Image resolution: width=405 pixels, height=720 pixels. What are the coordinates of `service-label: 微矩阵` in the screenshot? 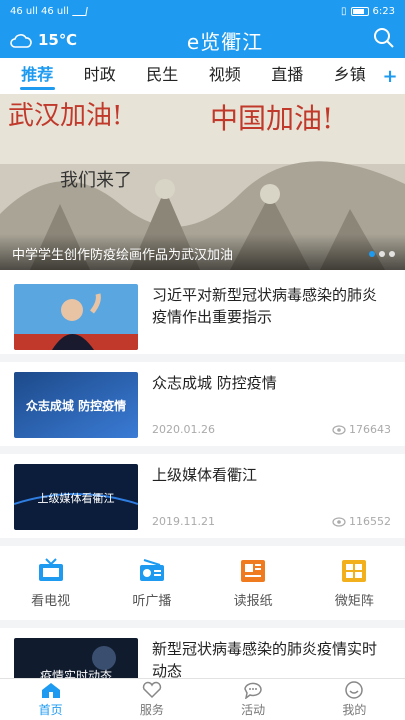 It's located at (354, 601).